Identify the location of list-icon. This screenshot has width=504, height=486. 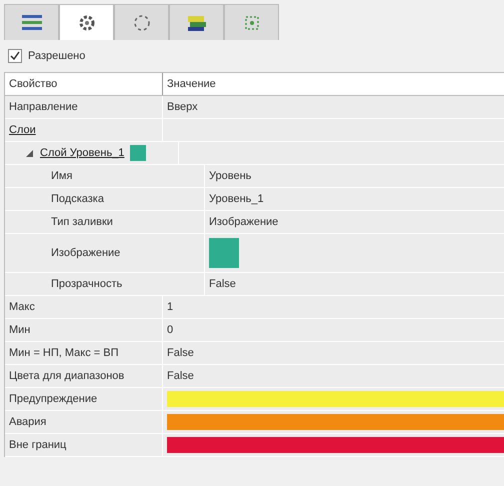
(31, 22).